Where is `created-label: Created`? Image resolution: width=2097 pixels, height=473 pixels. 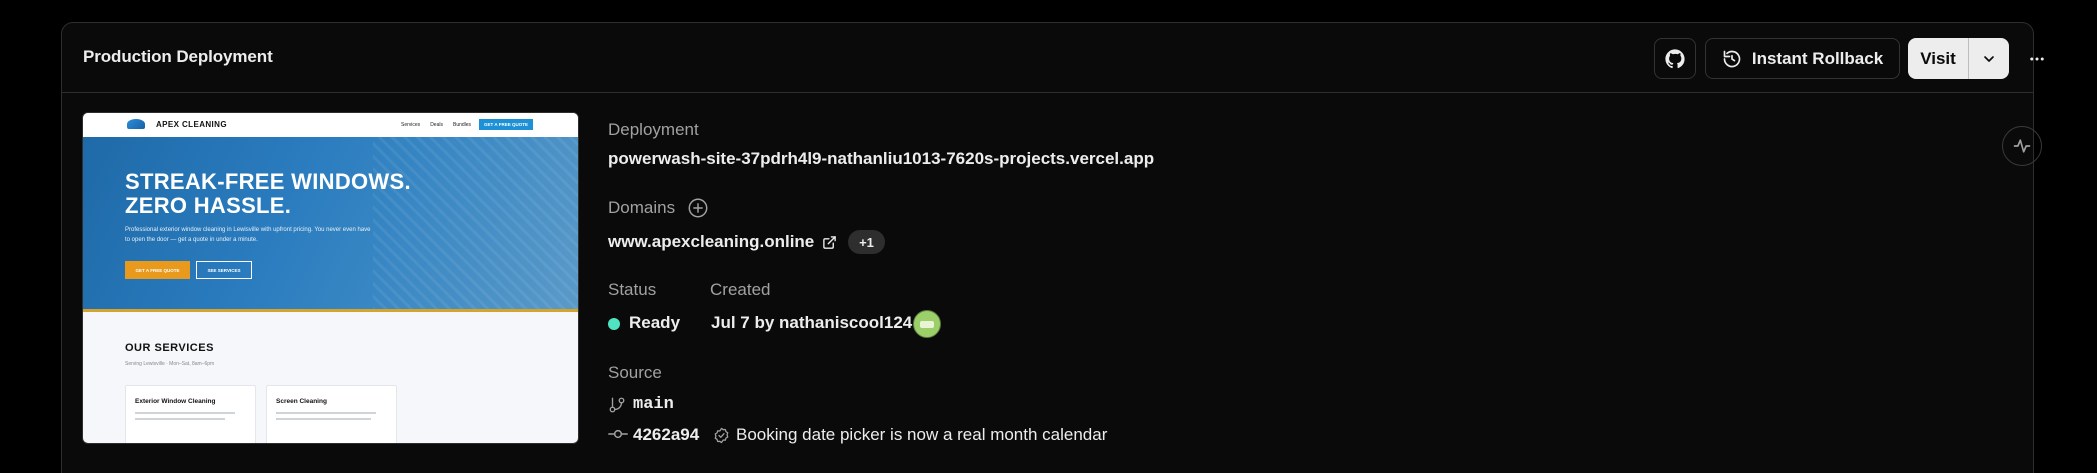
created-label: Created is located at coordinates (740, 289).